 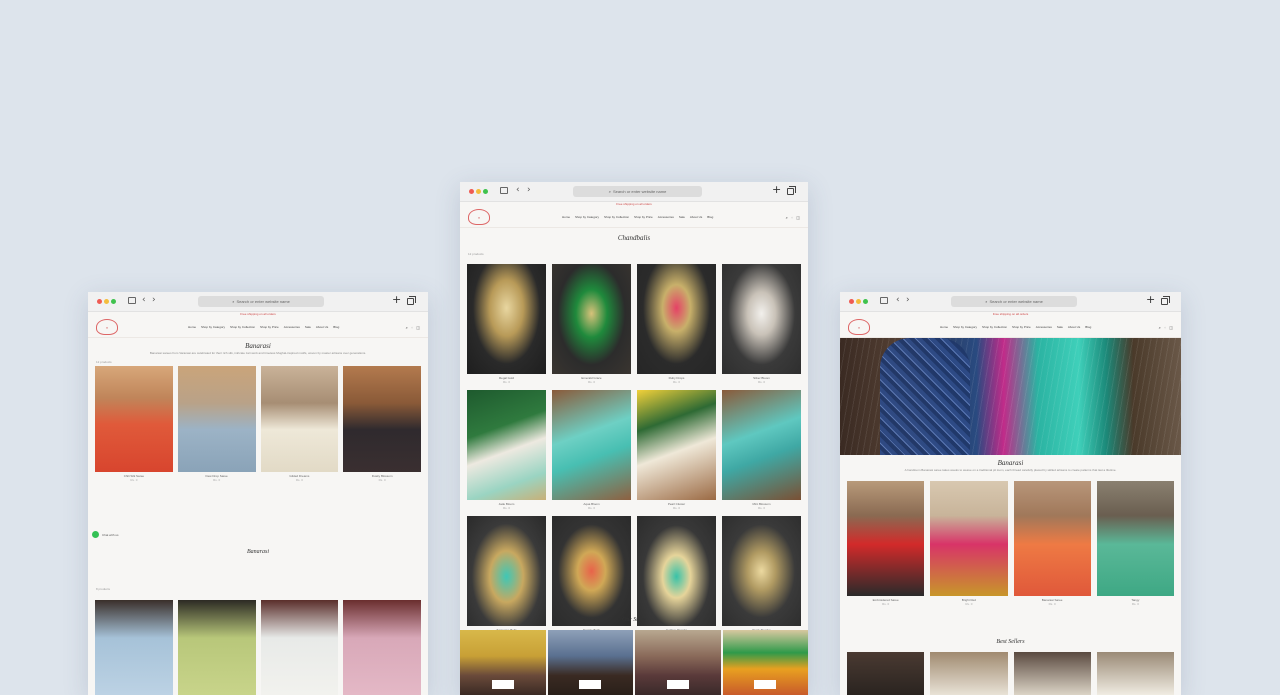 I want to click on product-card: Banarasi Saree Rs. 0, so click(x=1052, y=543).